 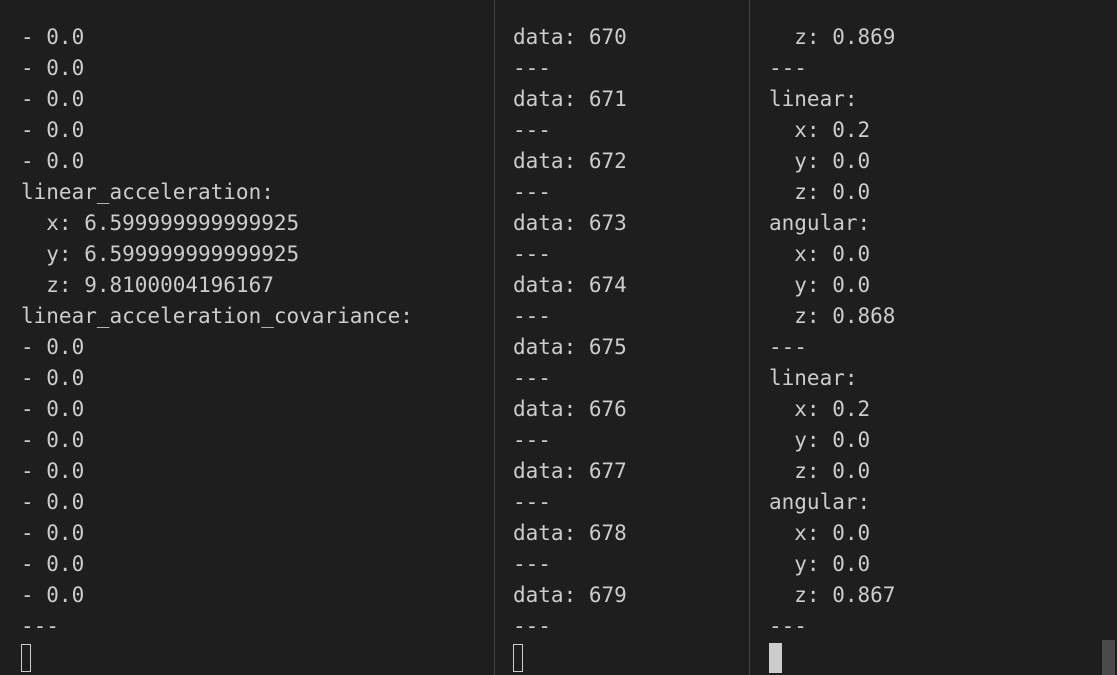 I want to click on terminal-line: data: 672, so click(x=570, y=161).